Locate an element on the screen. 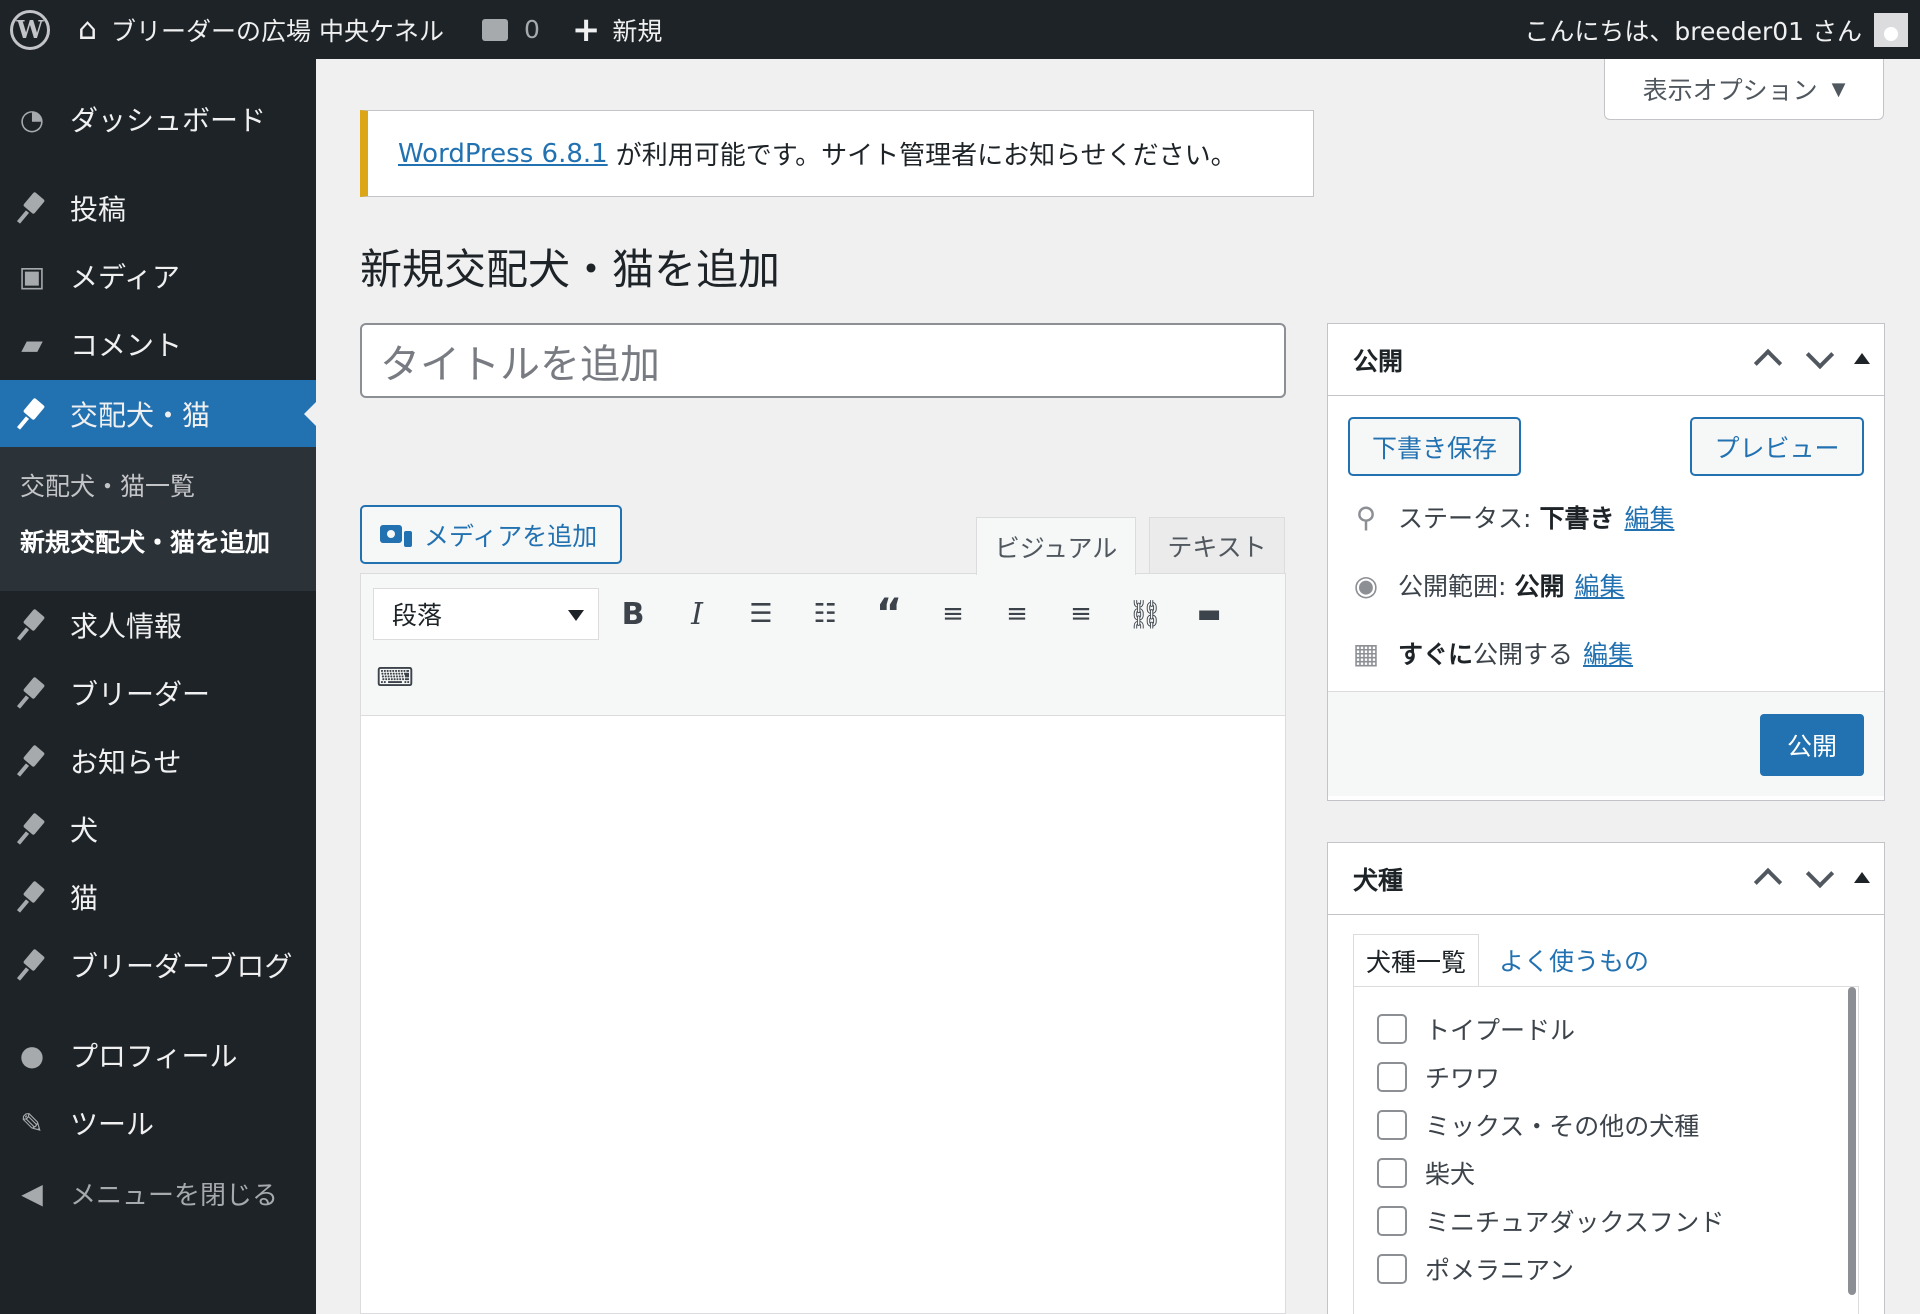  wordpress-logo-icon: W is located at coordinates (30, 29).